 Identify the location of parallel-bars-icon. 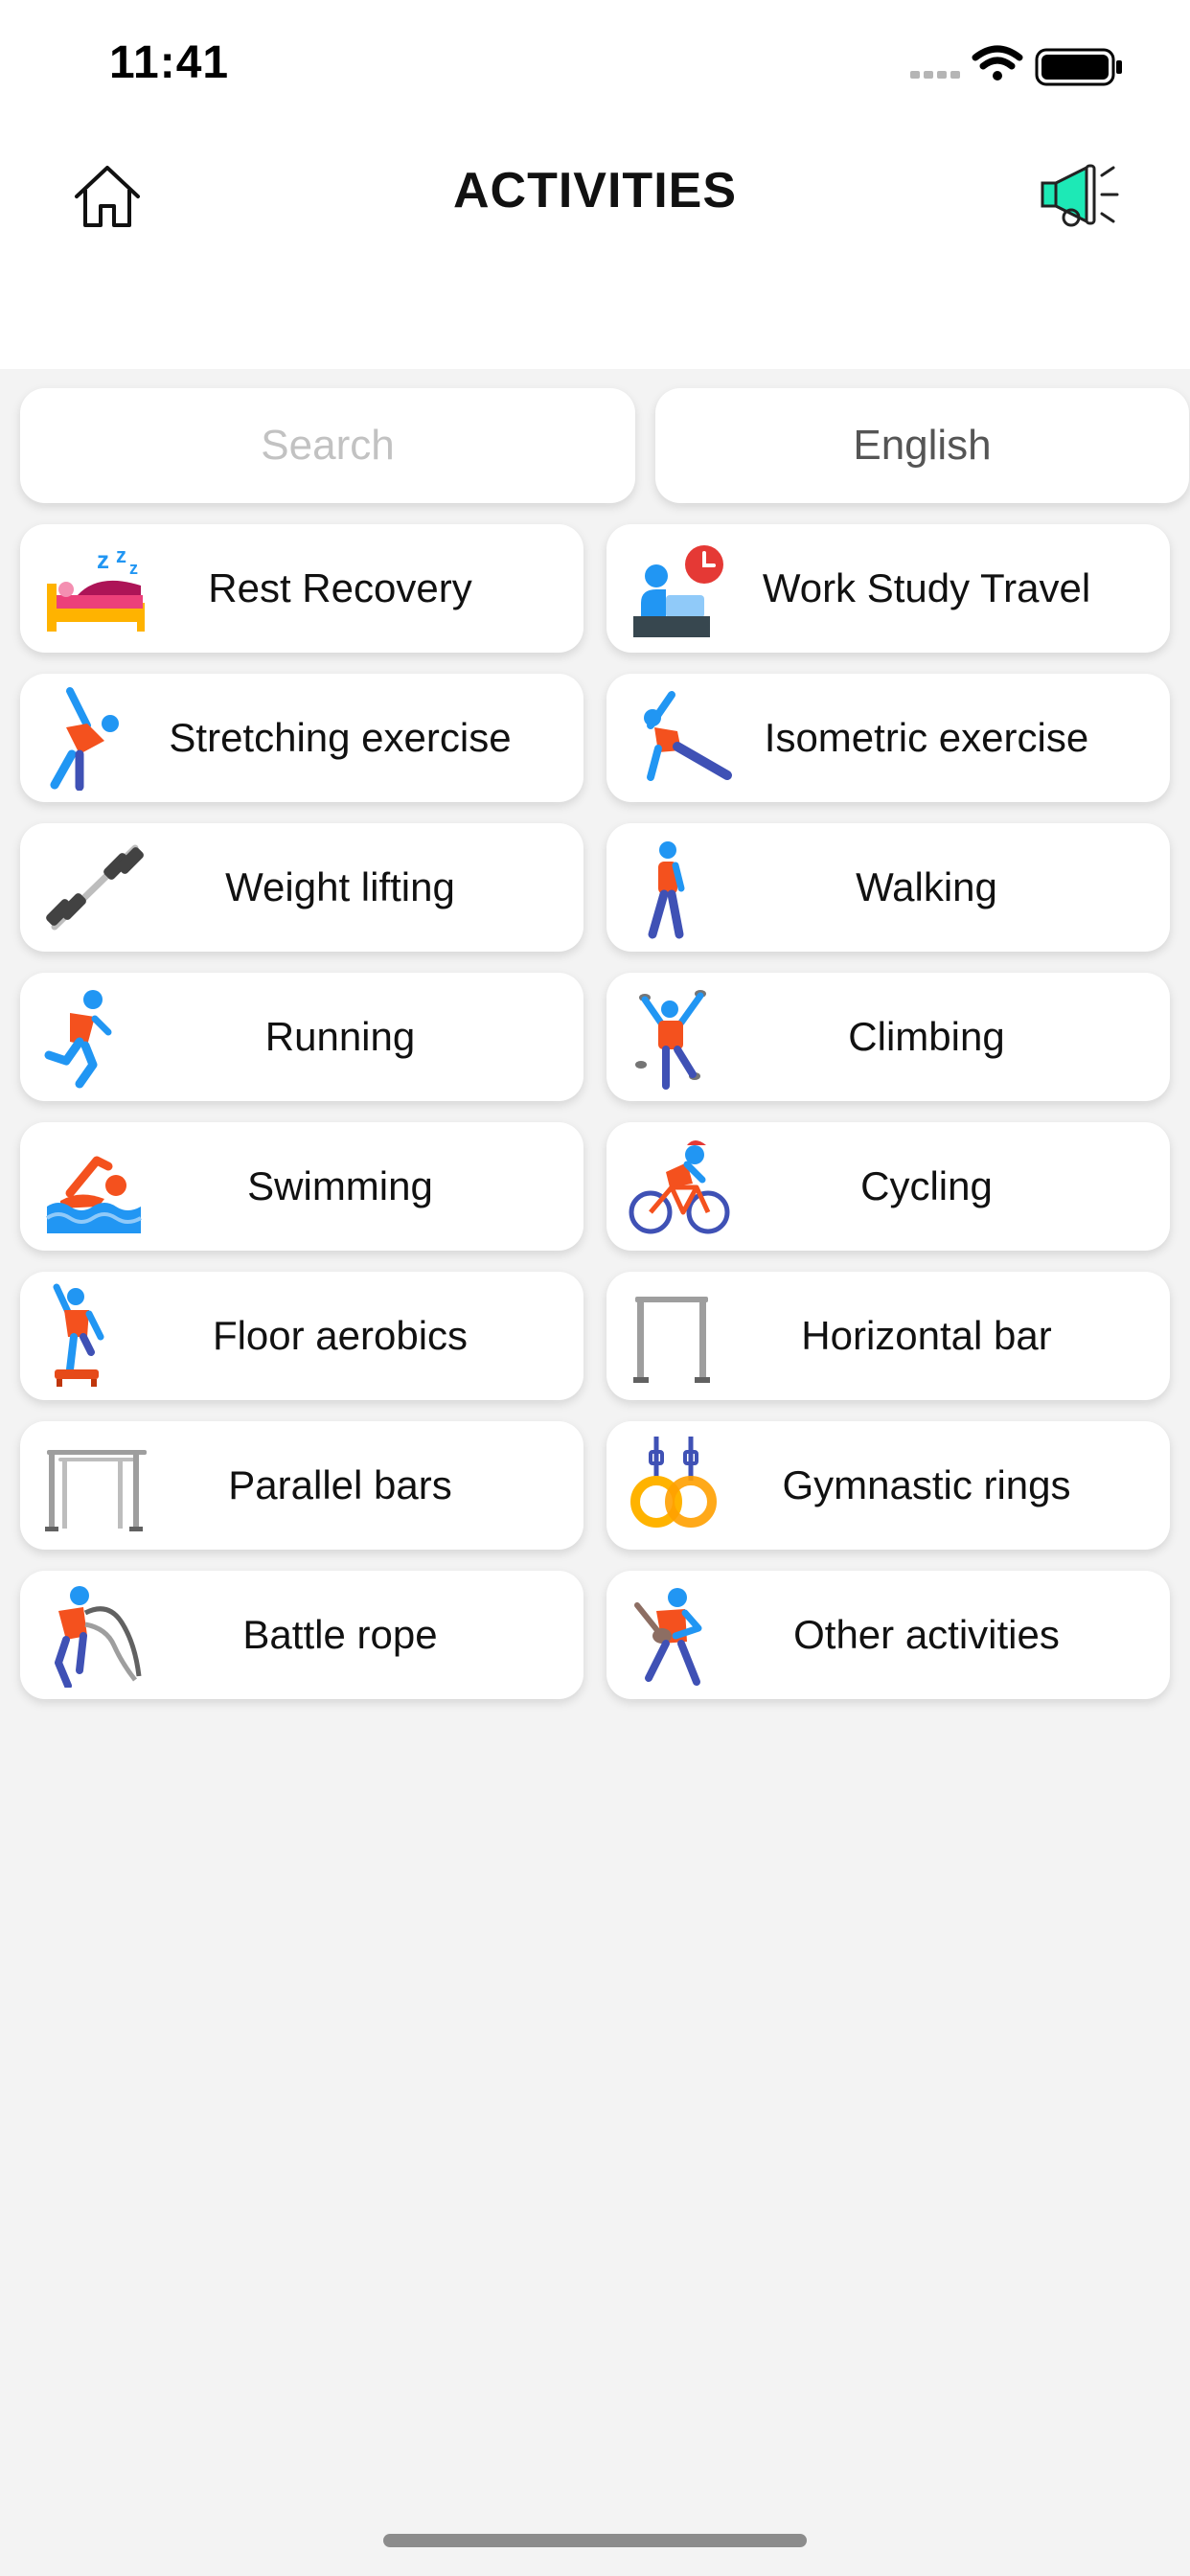
(96, 1490).